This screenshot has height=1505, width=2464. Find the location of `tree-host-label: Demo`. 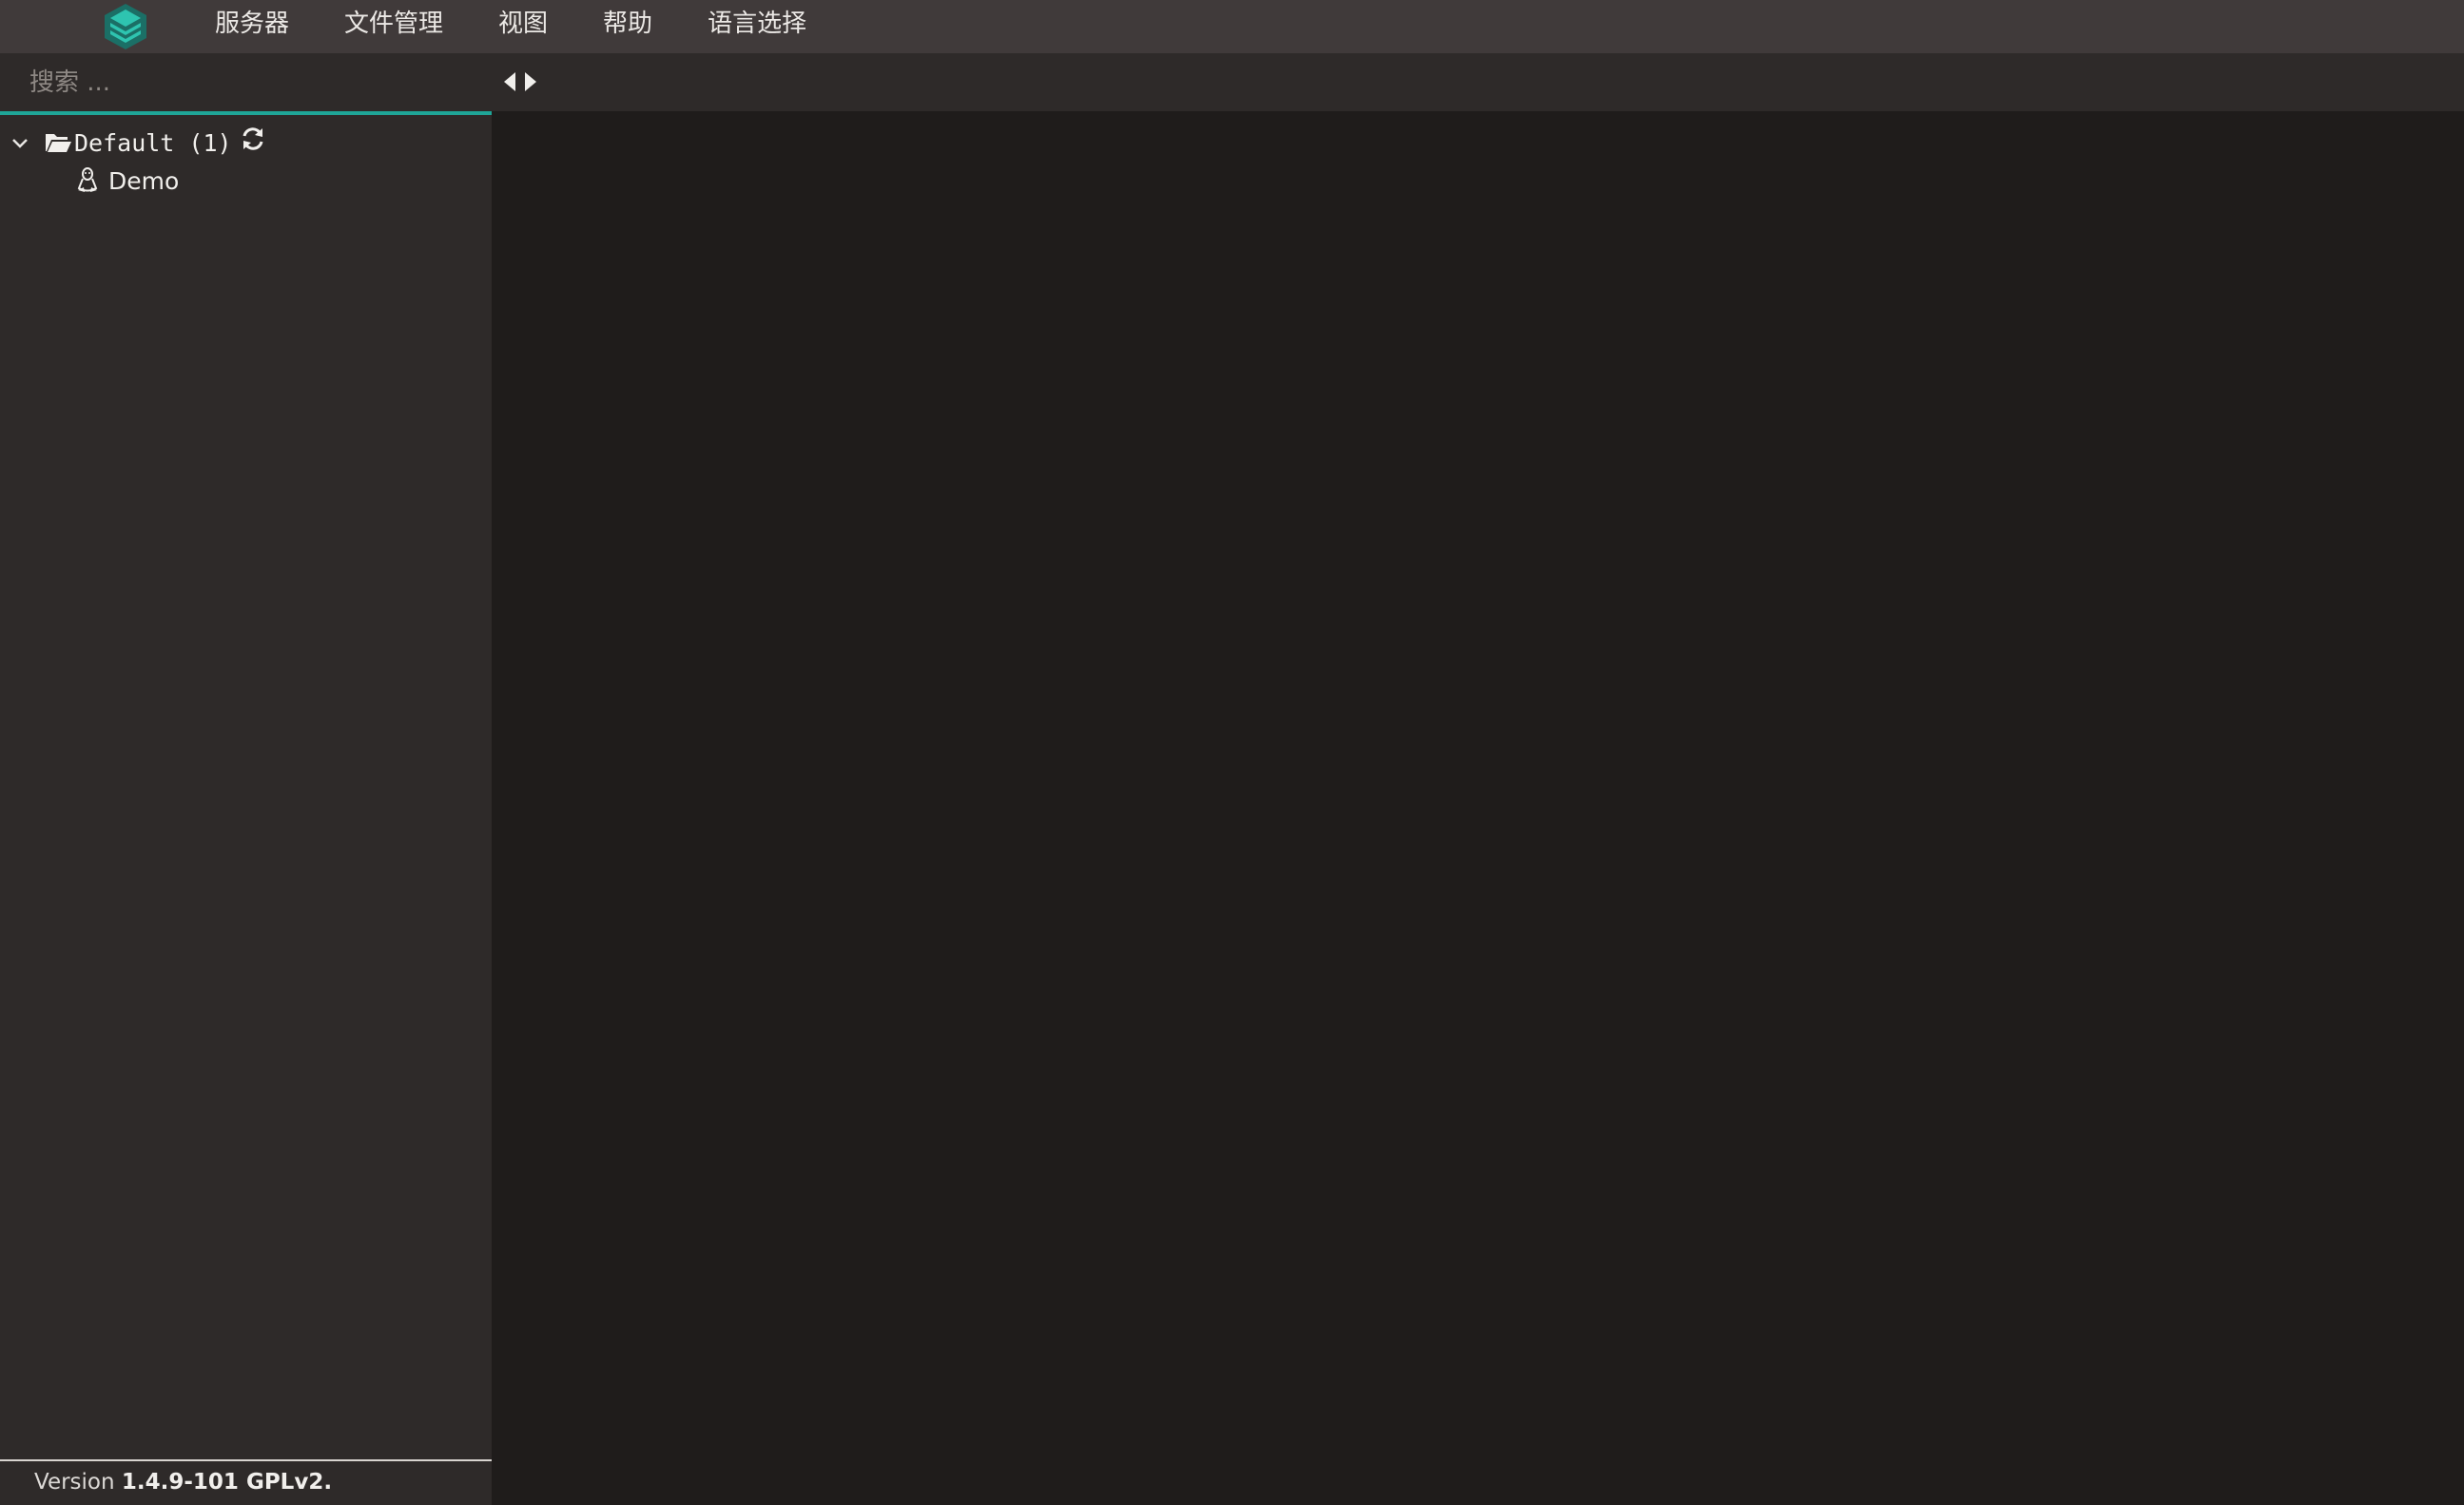

tree-host-label: Demo is located at coordinates (144, 180).